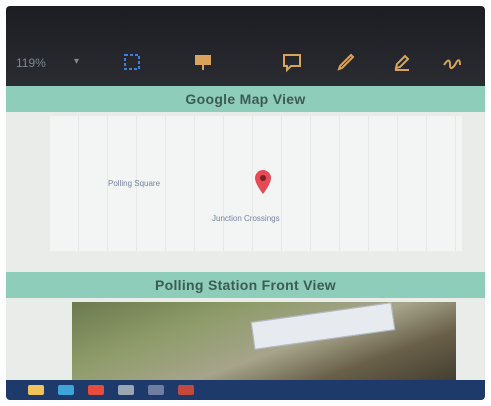 The height and width of the screenshot is (406, 491). I want to click on highlighter-icon, so click(402, 62).